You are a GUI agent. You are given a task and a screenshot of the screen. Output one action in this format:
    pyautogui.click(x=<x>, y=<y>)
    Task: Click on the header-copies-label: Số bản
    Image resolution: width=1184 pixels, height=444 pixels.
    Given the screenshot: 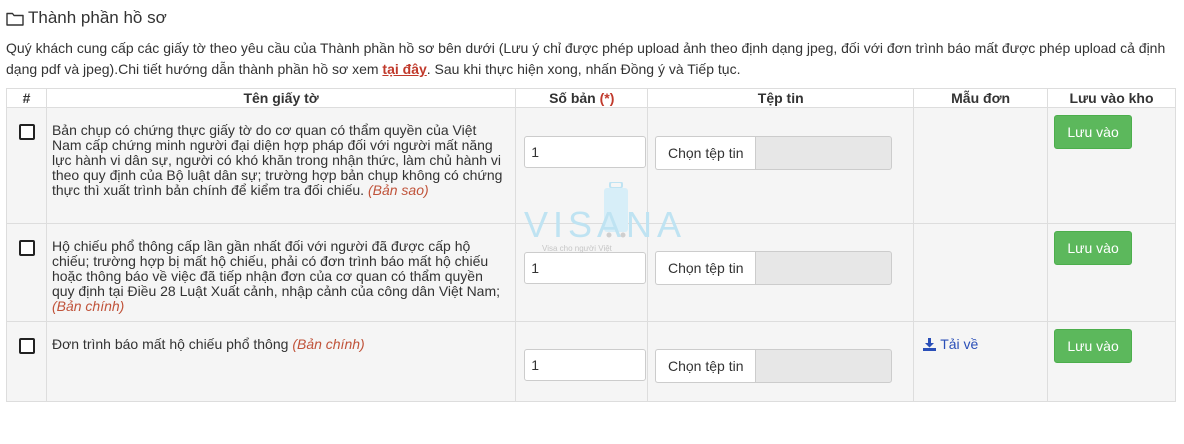 What is the action you would take?
    pyautogui.click(x=572, y=98)
    